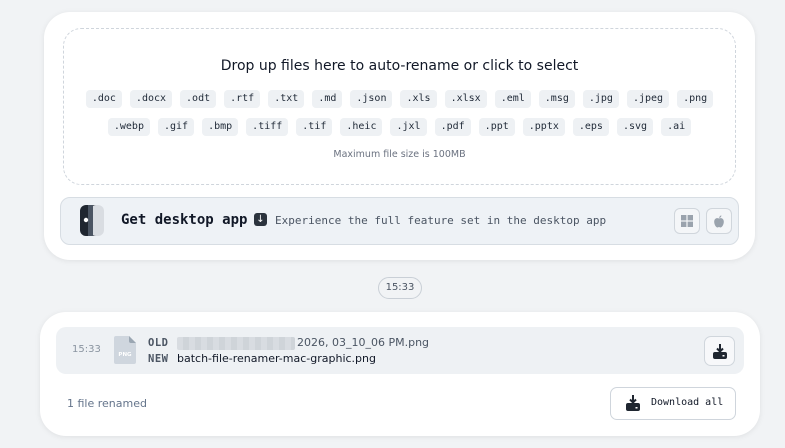 The height and width of the screenshot is (448, 785). Describe the element at coordinates (86, 349) in the screenshot. I see `row-timestamp: 15:33` at that location.